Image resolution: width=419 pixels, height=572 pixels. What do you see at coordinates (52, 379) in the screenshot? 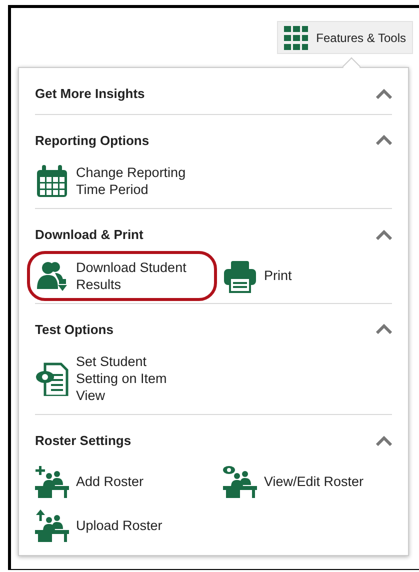
I see `document-eye-icon` at bounding box center [52, 379].